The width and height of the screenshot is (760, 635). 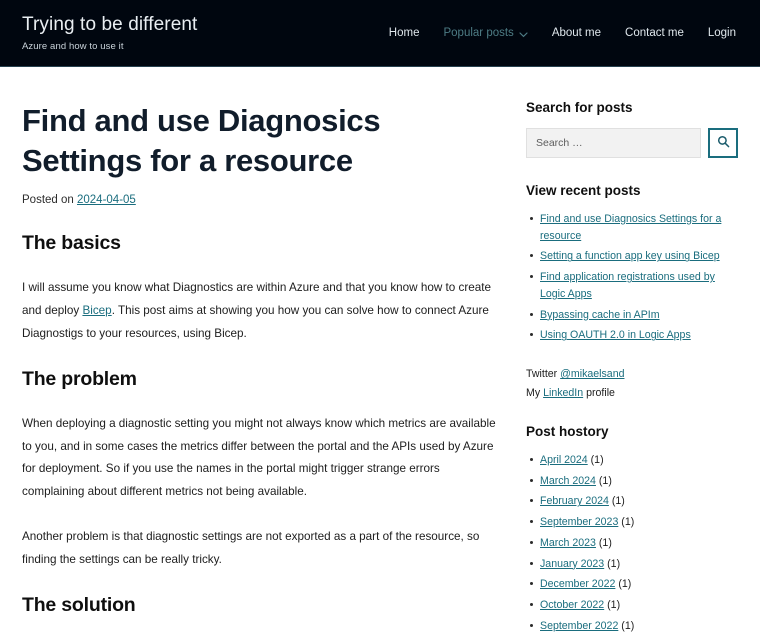 I want to click on twitter-handle-link: @mikaelsand, so click(x=592, y=374).